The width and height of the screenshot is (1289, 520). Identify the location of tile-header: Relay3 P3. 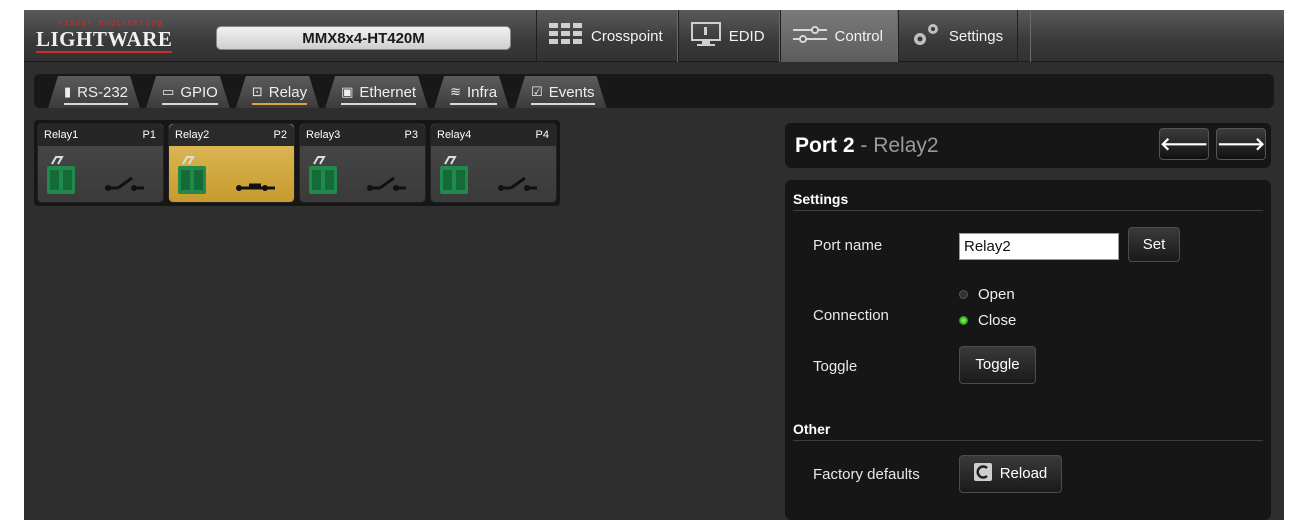
(362, 135).